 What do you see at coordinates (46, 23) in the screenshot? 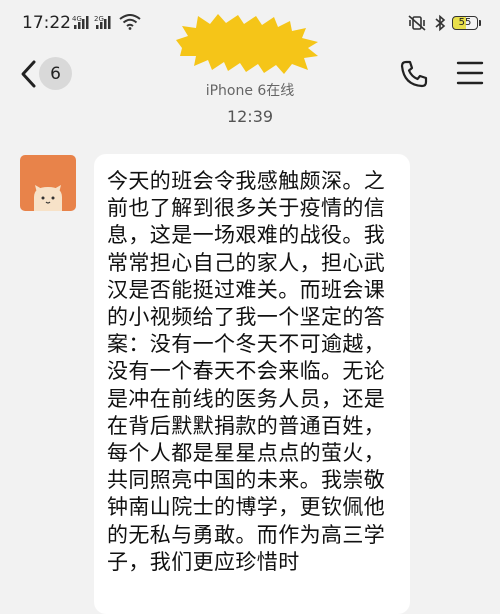
I see `status-time: 17:22` at bounding box center [46, 23].